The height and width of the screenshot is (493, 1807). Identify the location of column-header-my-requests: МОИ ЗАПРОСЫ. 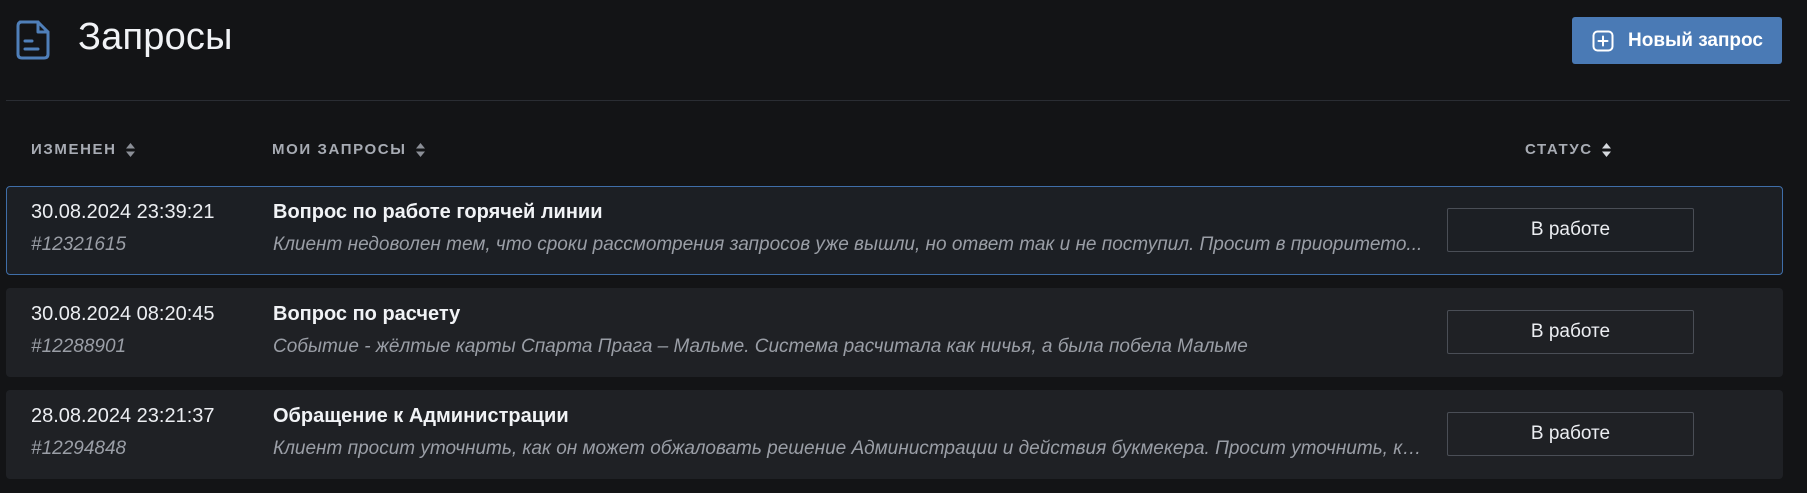
(349, 149).